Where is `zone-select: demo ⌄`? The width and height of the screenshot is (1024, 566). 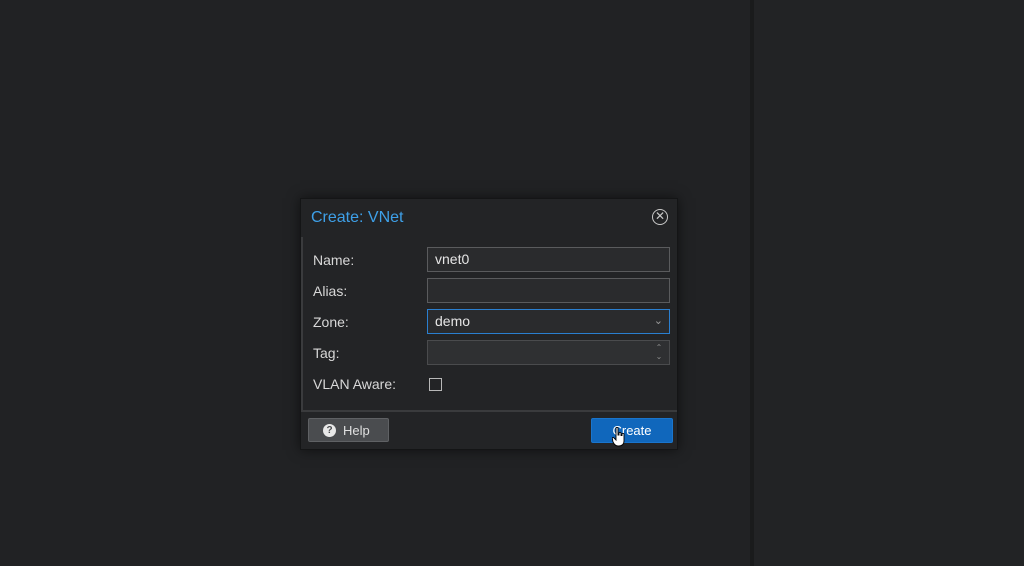
zone-select: demo ⌄ is located at coordinates (548, 321).